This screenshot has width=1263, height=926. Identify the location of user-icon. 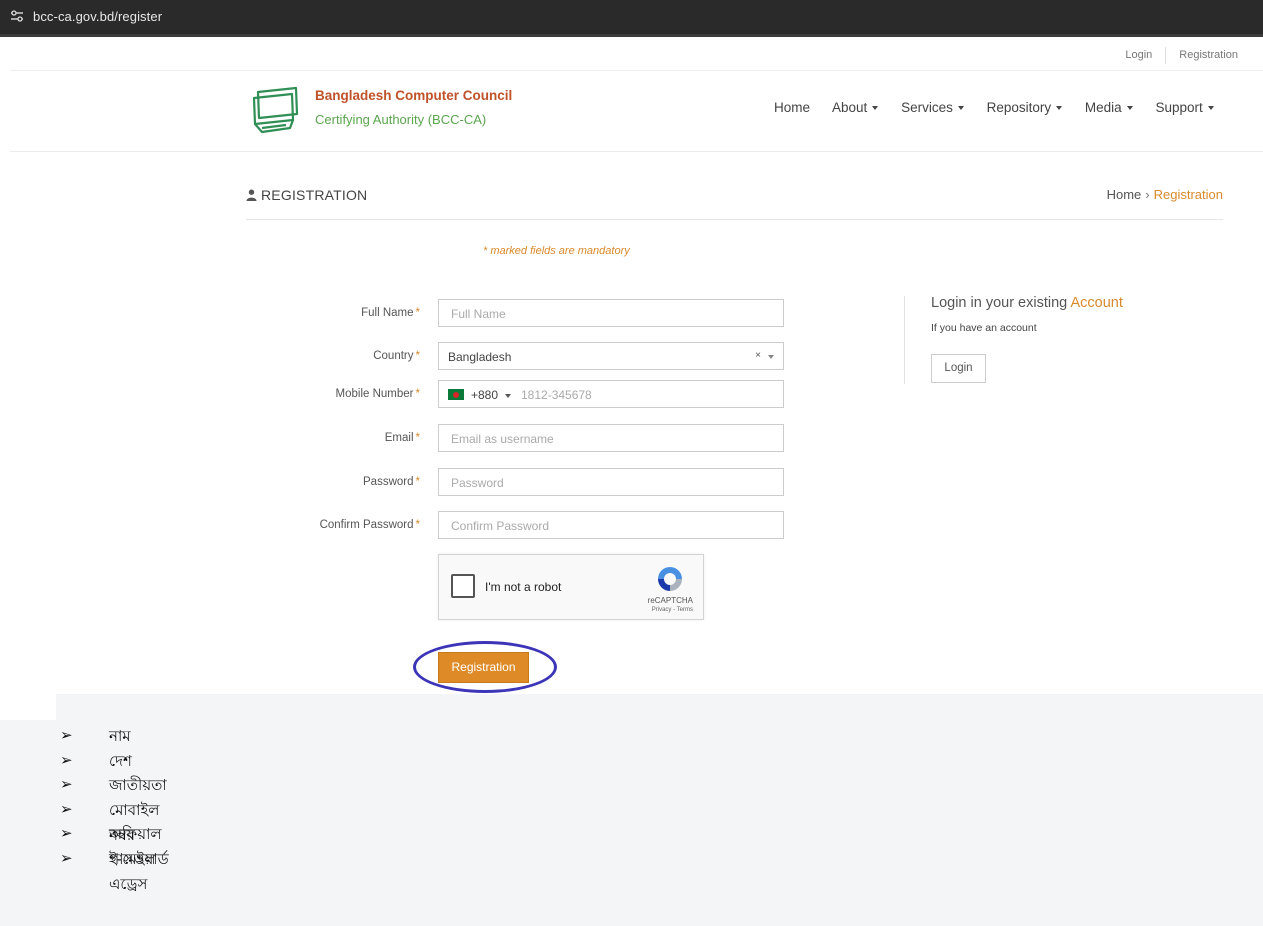
(251, 195).